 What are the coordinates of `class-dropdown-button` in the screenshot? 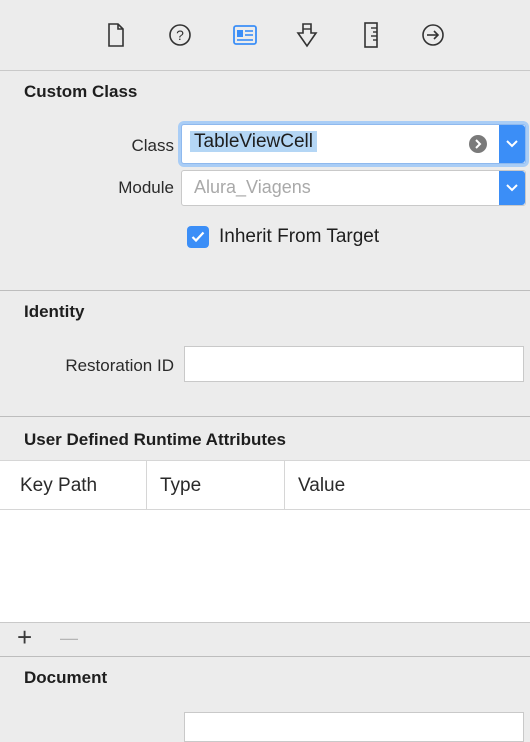 It's located at (512, 144).